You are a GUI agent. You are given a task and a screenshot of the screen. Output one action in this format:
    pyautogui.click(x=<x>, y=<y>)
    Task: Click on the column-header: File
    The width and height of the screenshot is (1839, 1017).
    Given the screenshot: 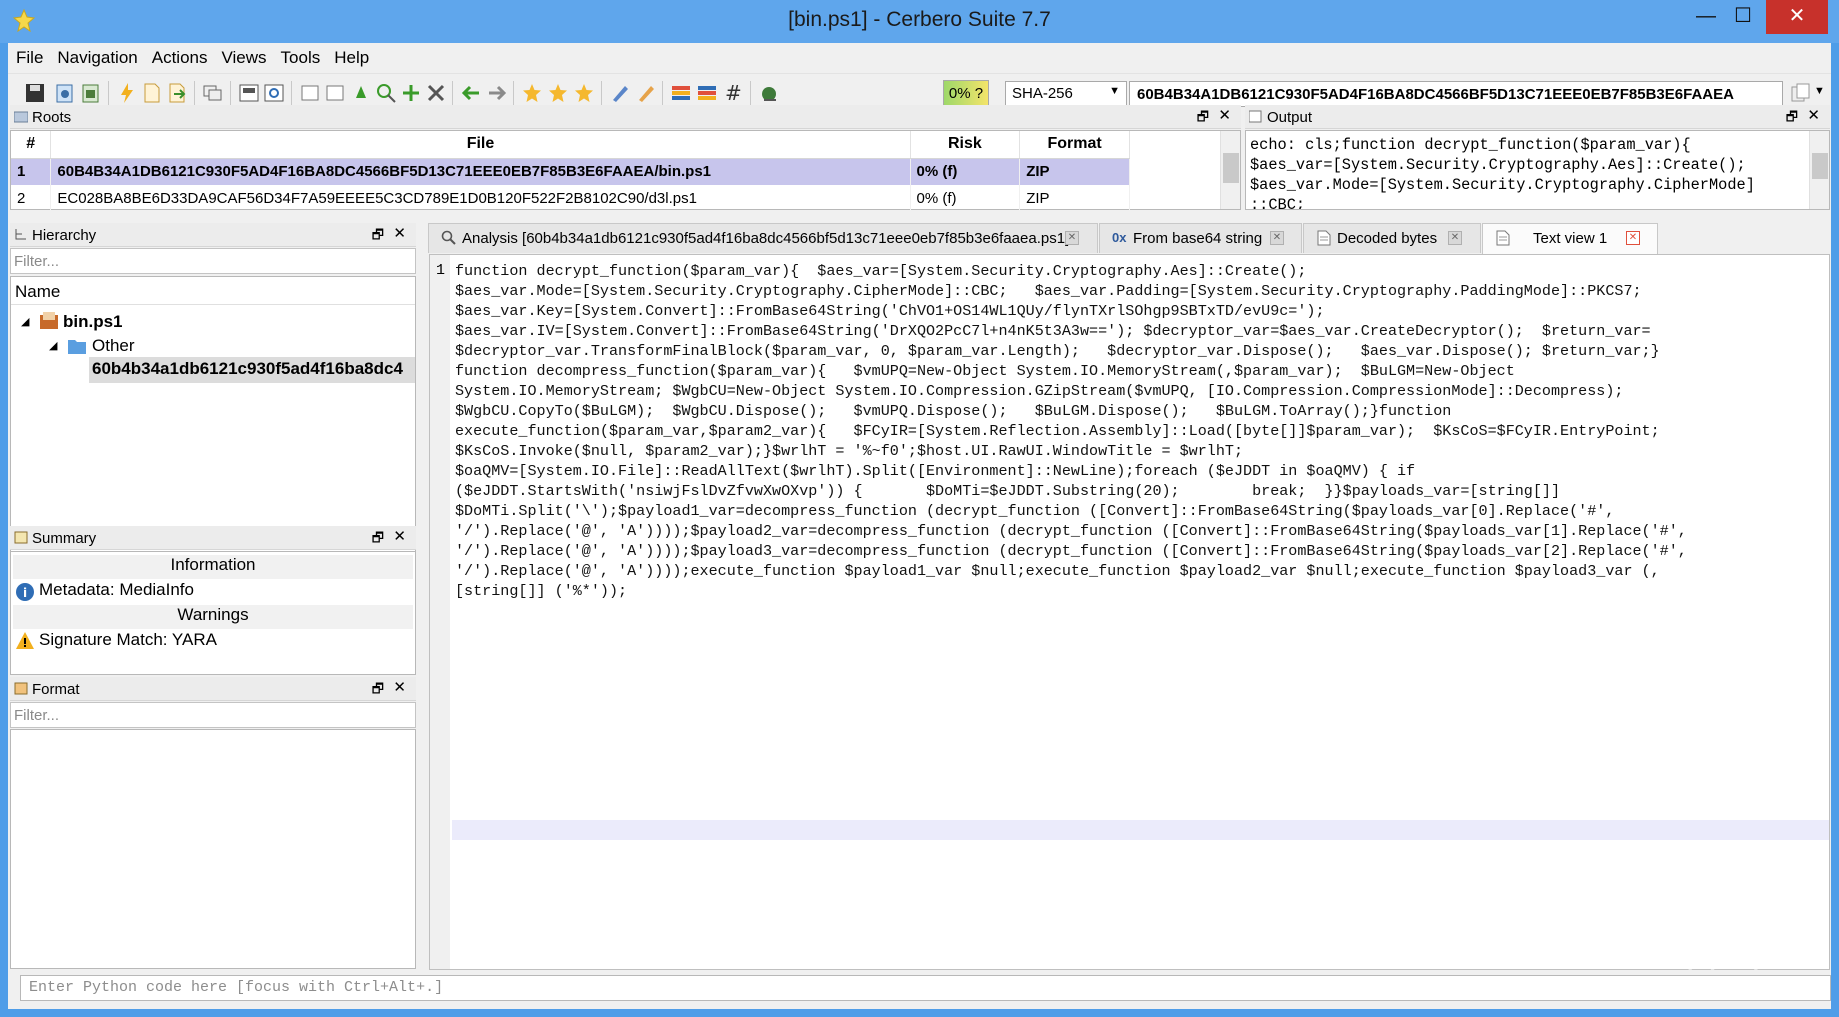 What is the action you would take?
    pyautogui.click(x=480, y=145)
    